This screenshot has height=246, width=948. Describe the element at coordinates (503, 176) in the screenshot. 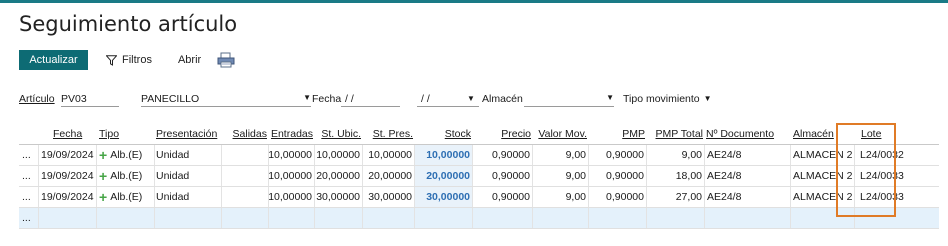

I see `cell-precio: 0,90000` at that location.